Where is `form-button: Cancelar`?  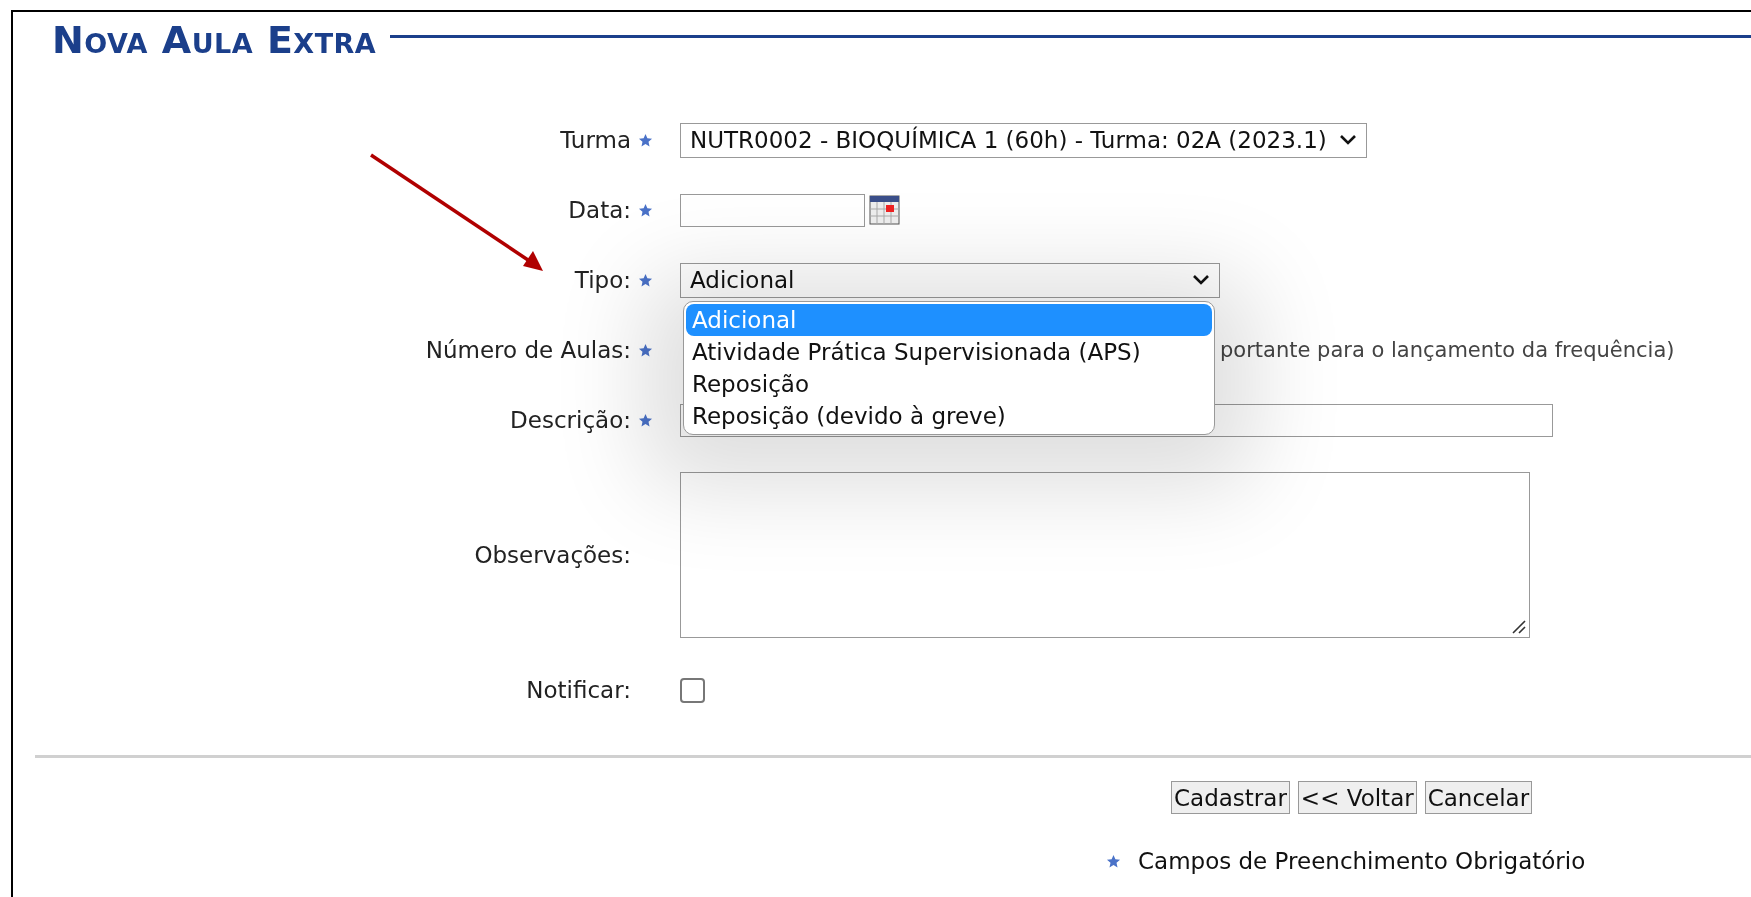
form-button: Cancelar is located at coordinates (1478, 797).